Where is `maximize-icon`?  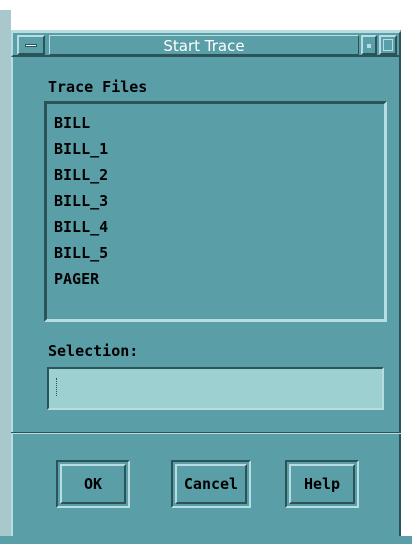 maximize-icon is located at coordinates (388, 45).